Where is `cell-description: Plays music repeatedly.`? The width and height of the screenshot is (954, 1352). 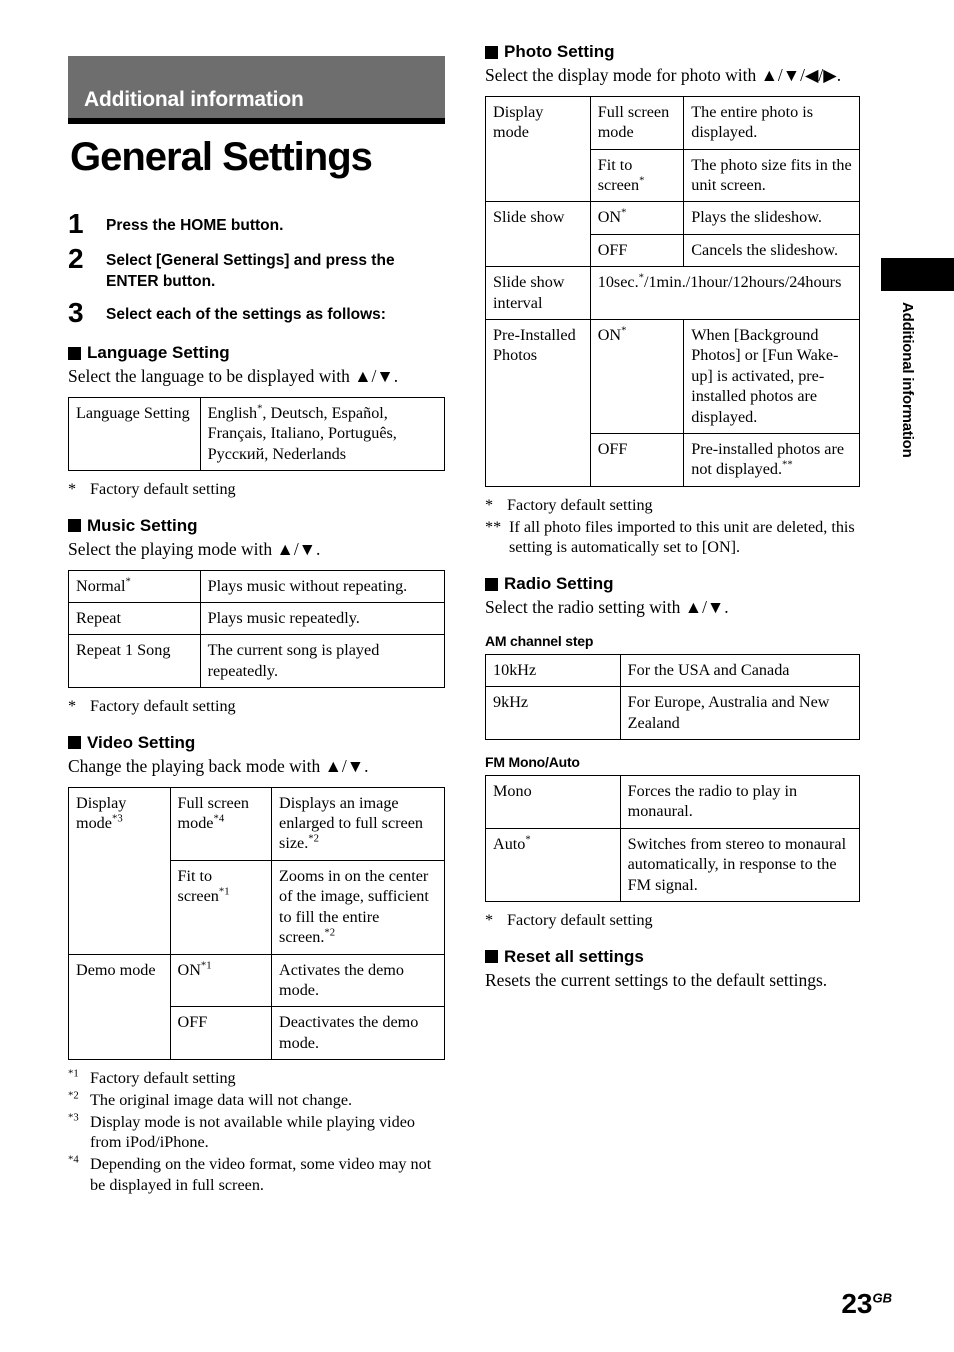 cell-description: Plays music repeatedly. is located at coordinates (322, 618).